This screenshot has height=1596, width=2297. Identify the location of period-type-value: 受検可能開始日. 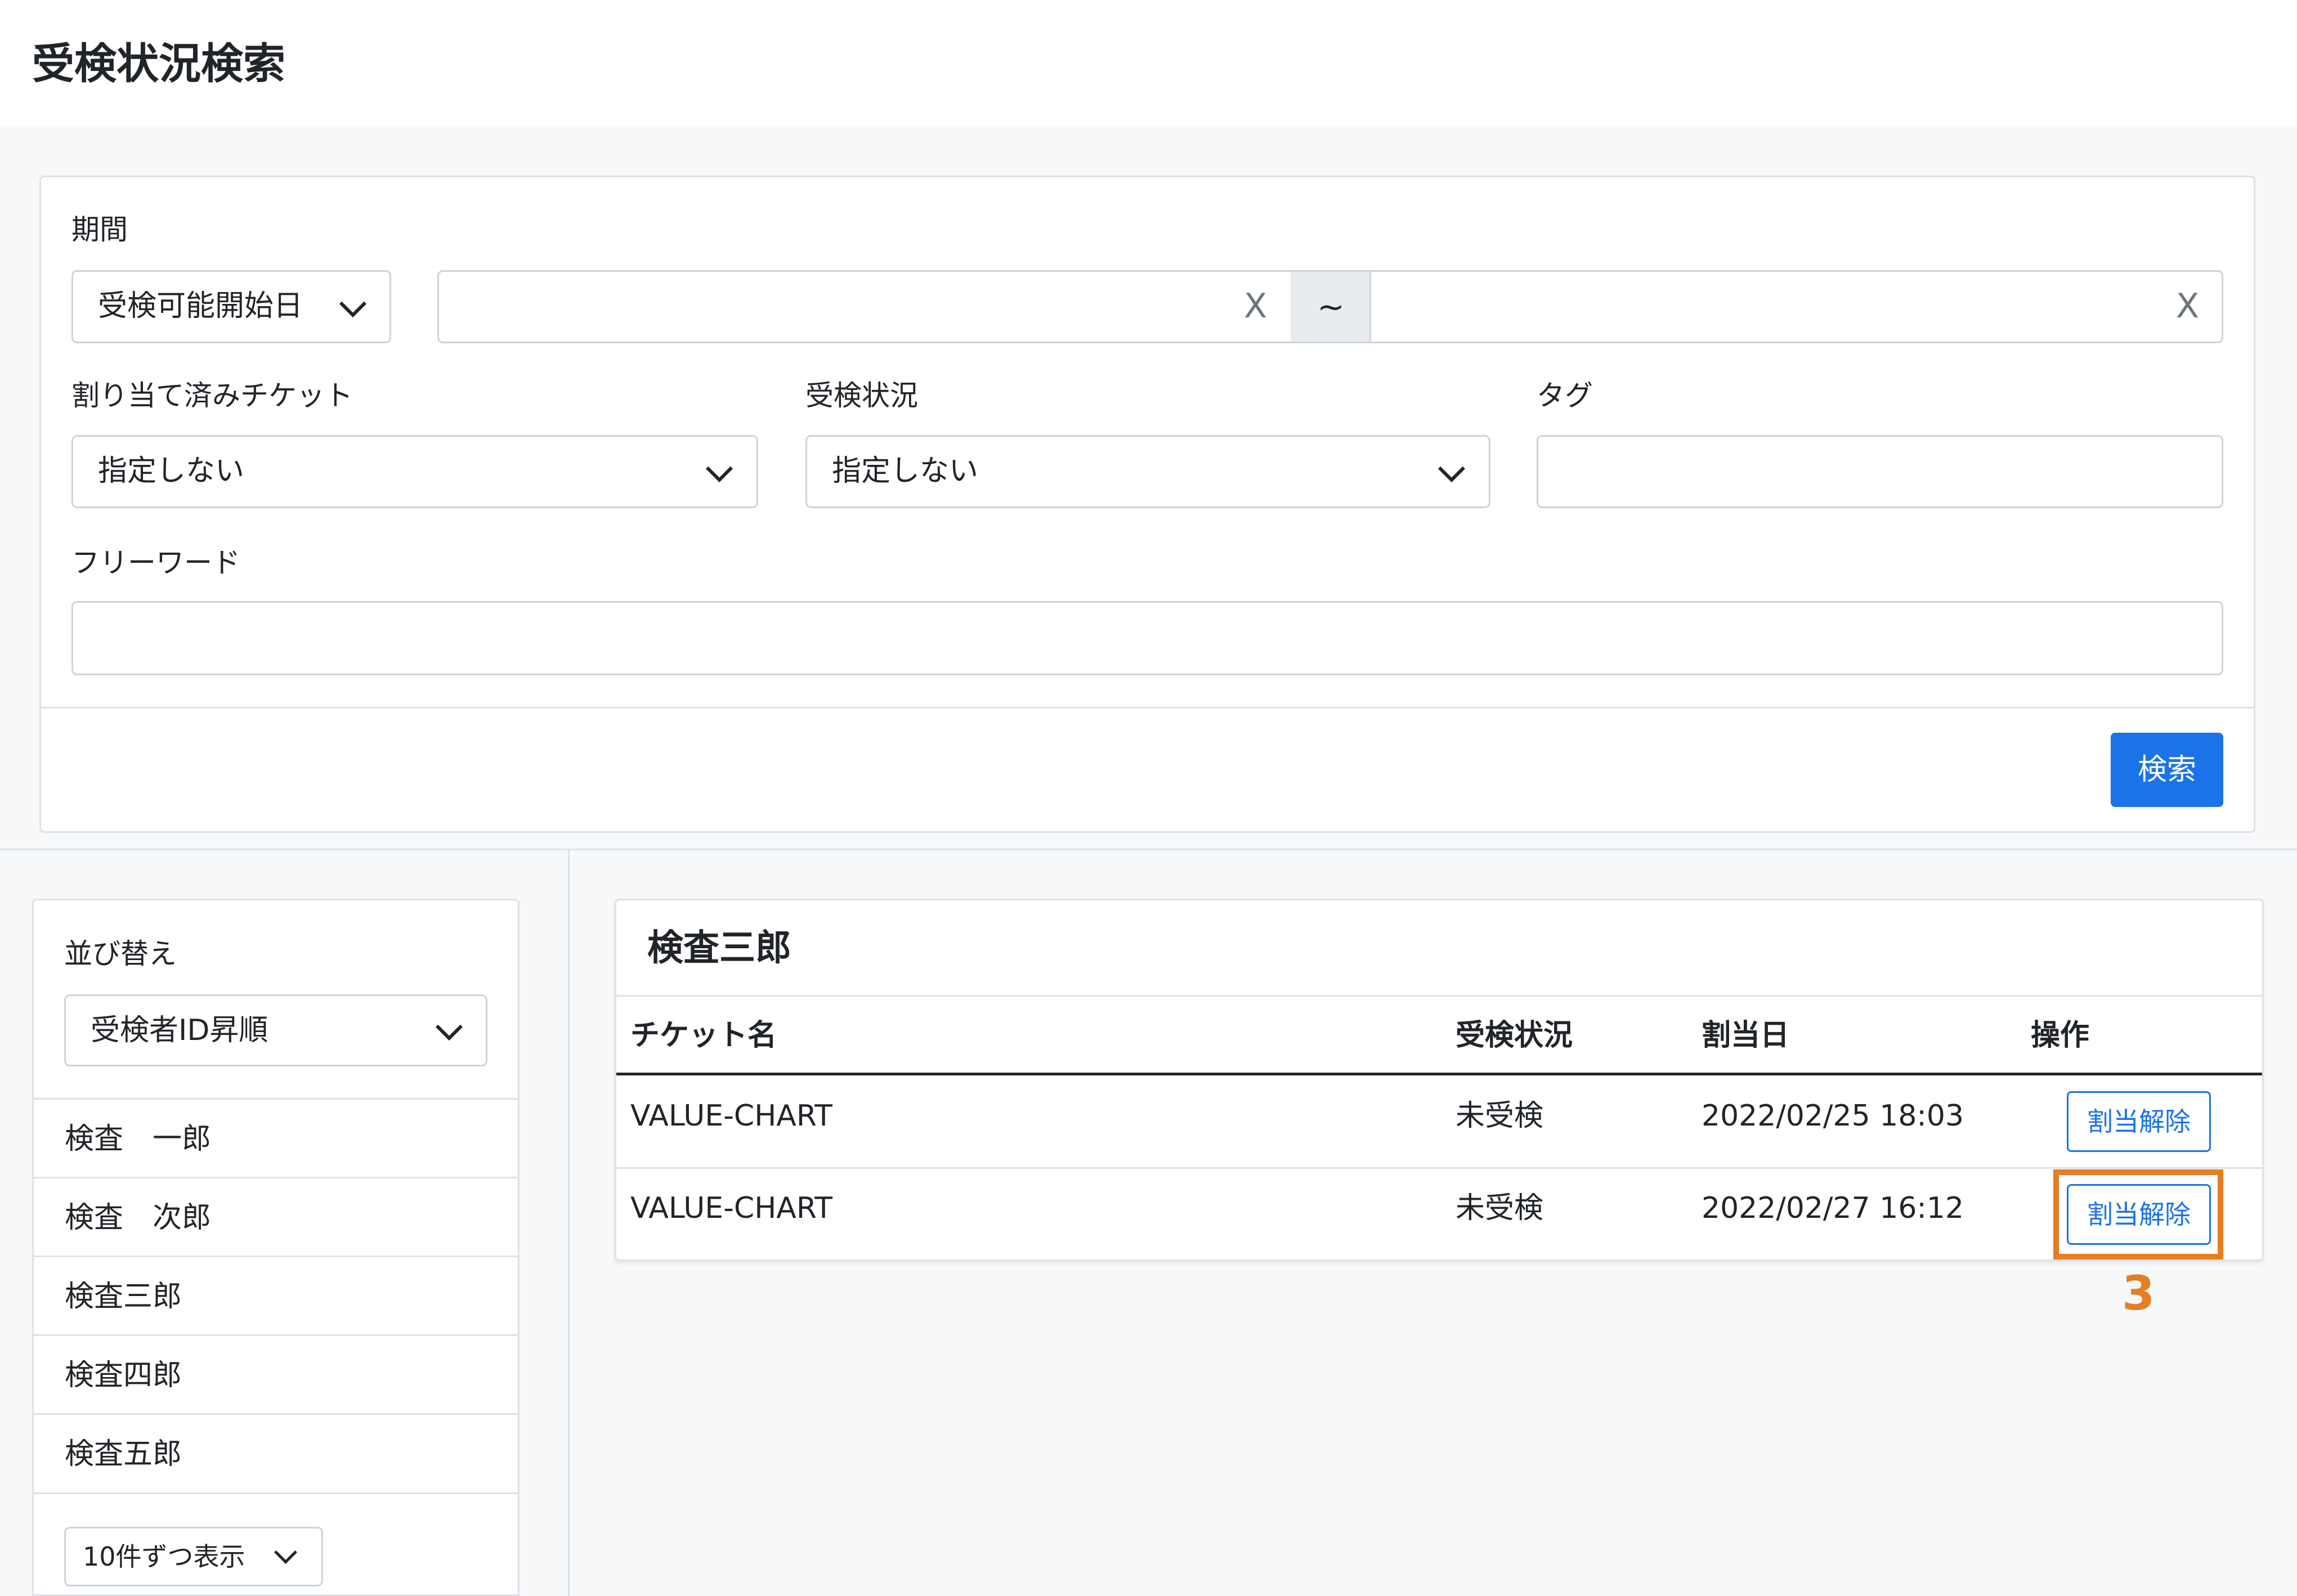
(201, 306).